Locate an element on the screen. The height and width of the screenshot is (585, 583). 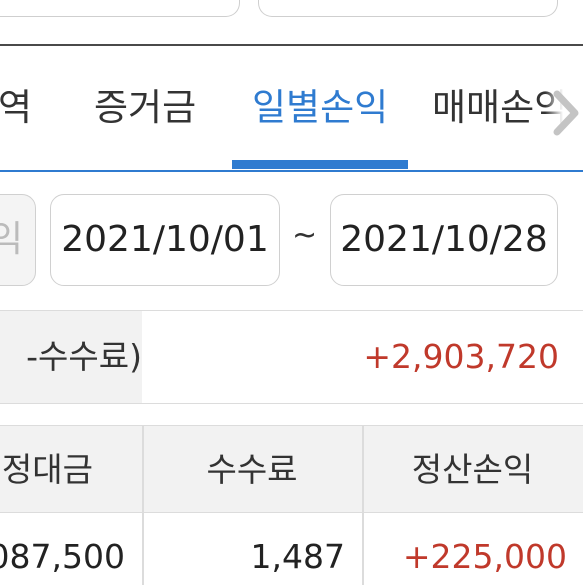
column-header-fee: 수수료 is located at coordinates (252, 469).